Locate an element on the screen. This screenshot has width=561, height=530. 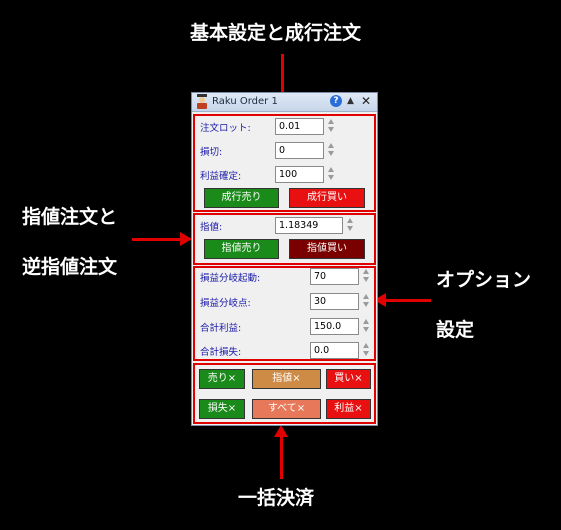
arrow-bulk-head is located at coordinates (281, 431).